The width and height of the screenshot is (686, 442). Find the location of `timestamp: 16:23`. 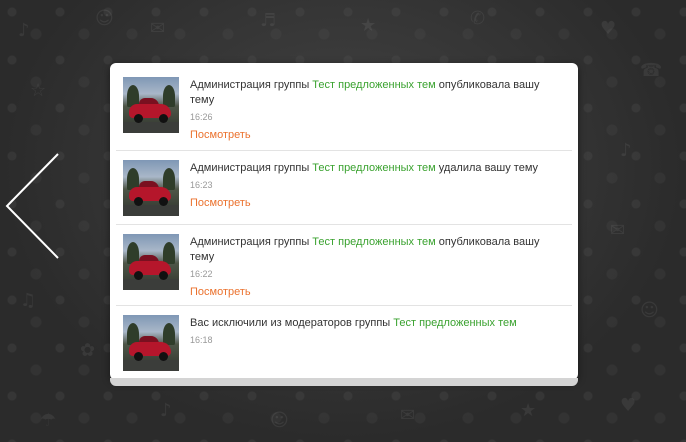

timestamp: 16:23 is located at coordinates (201, 185).